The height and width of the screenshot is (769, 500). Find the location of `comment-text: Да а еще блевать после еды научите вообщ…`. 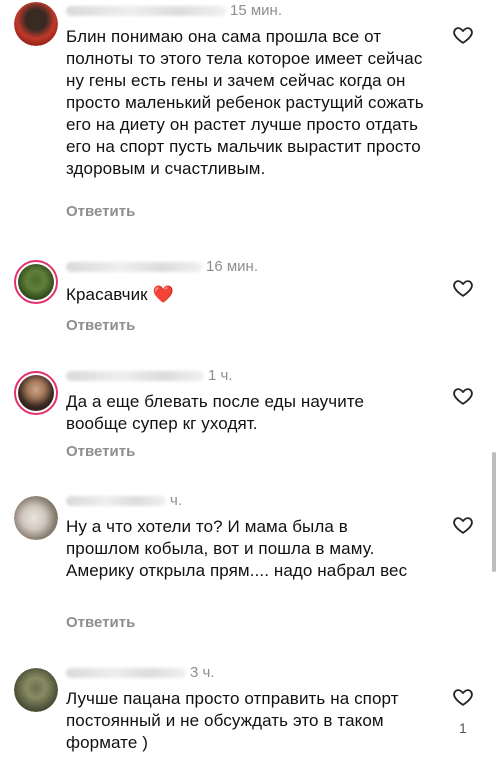

comment-text: Да а еще блевать после еды научите вообщ… is located at coordinates (215, 412).